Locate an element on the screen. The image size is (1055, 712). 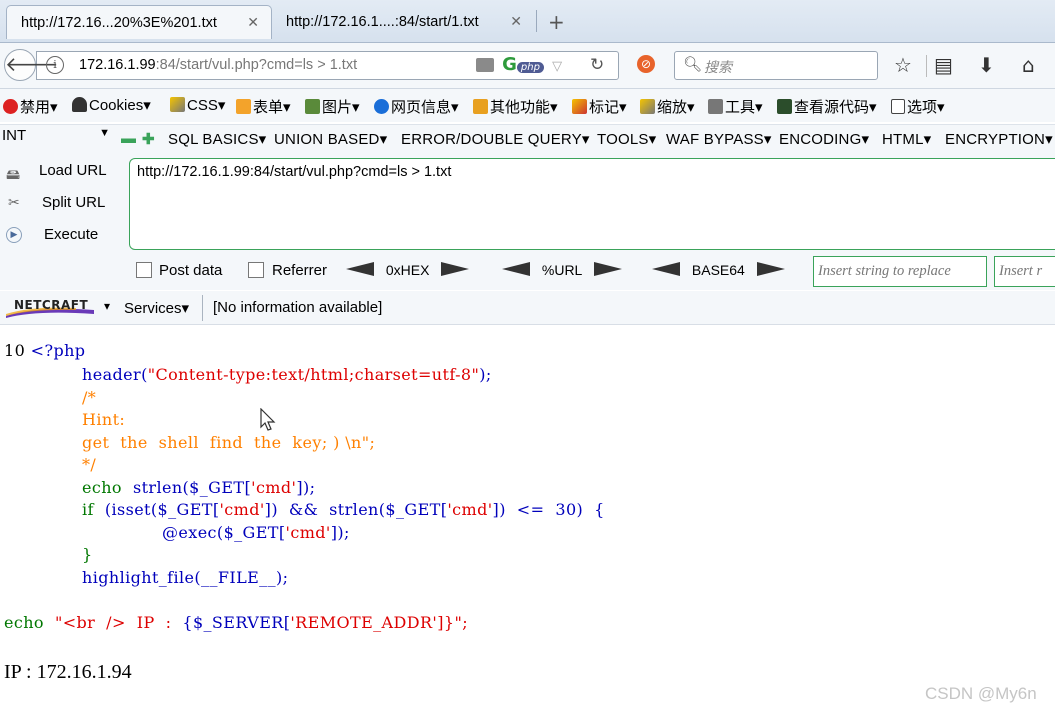
code-token: ]) && strlen($_GET[ is located at coordinates (356, 509).